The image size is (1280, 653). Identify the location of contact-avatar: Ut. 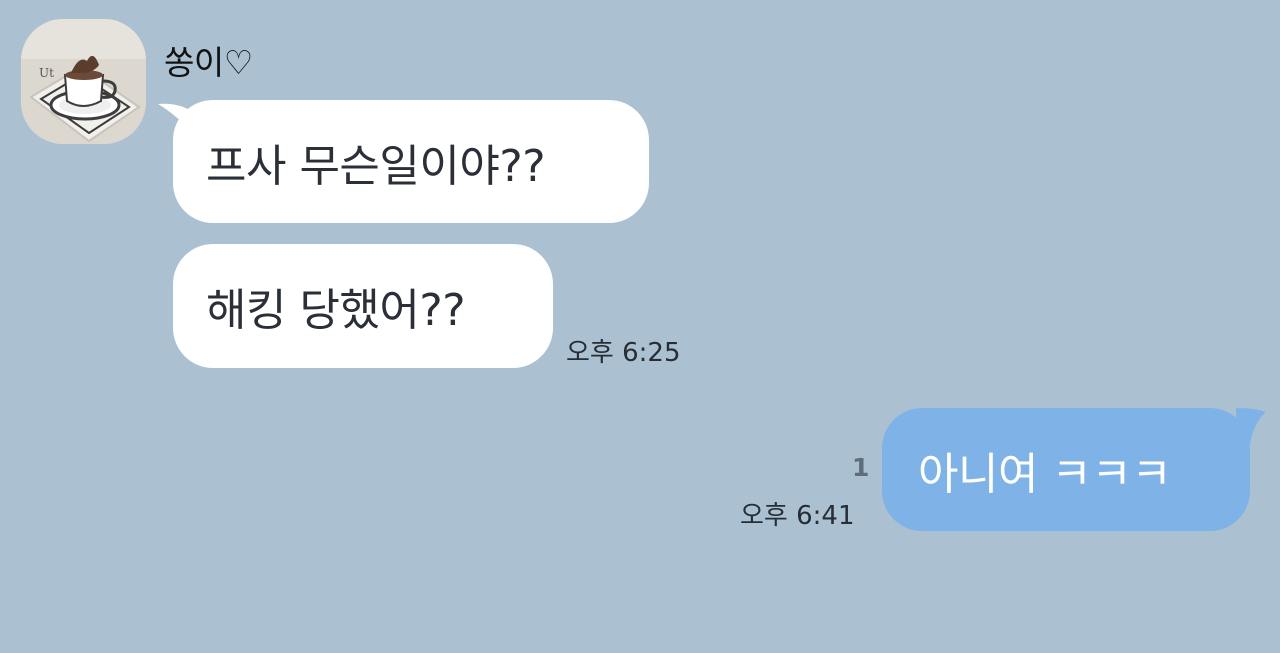
(83, 81).